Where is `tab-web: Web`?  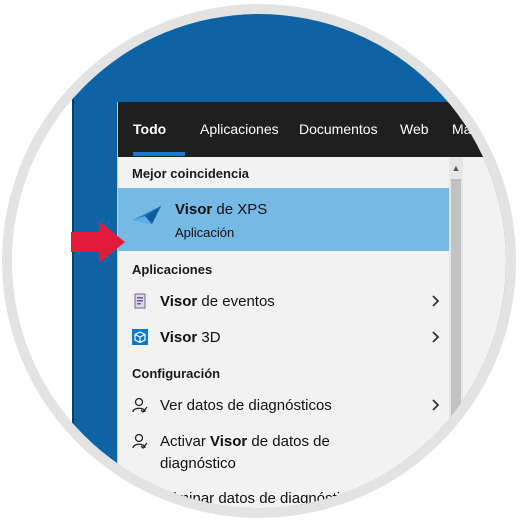 tab-web: Web is located at coordinates (414, 129).